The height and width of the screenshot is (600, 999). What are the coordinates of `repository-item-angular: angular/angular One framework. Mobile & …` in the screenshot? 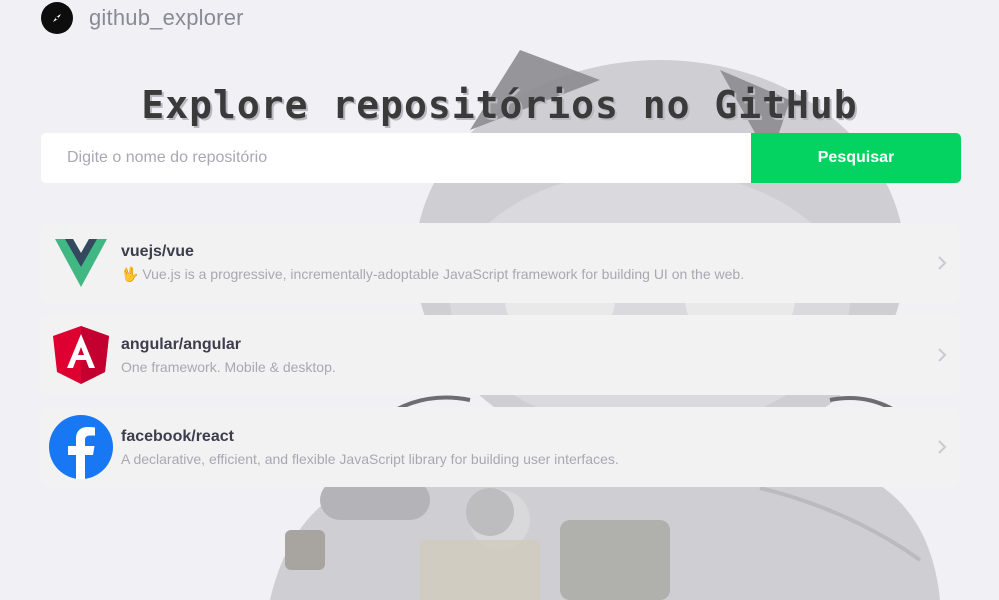 It's located at (500, 355).